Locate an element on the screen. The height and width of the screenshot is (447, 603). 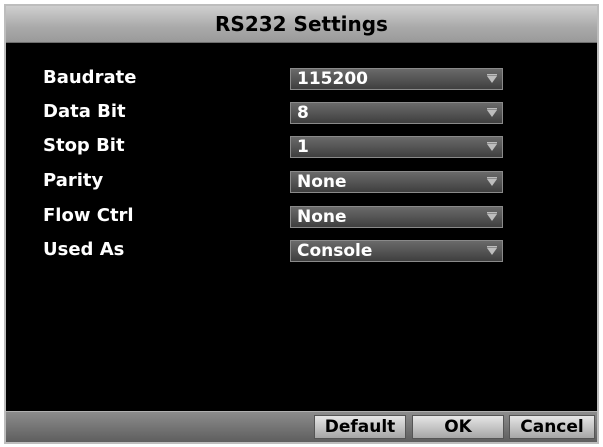
ok-button: OK is located at coordinates (458, 427).